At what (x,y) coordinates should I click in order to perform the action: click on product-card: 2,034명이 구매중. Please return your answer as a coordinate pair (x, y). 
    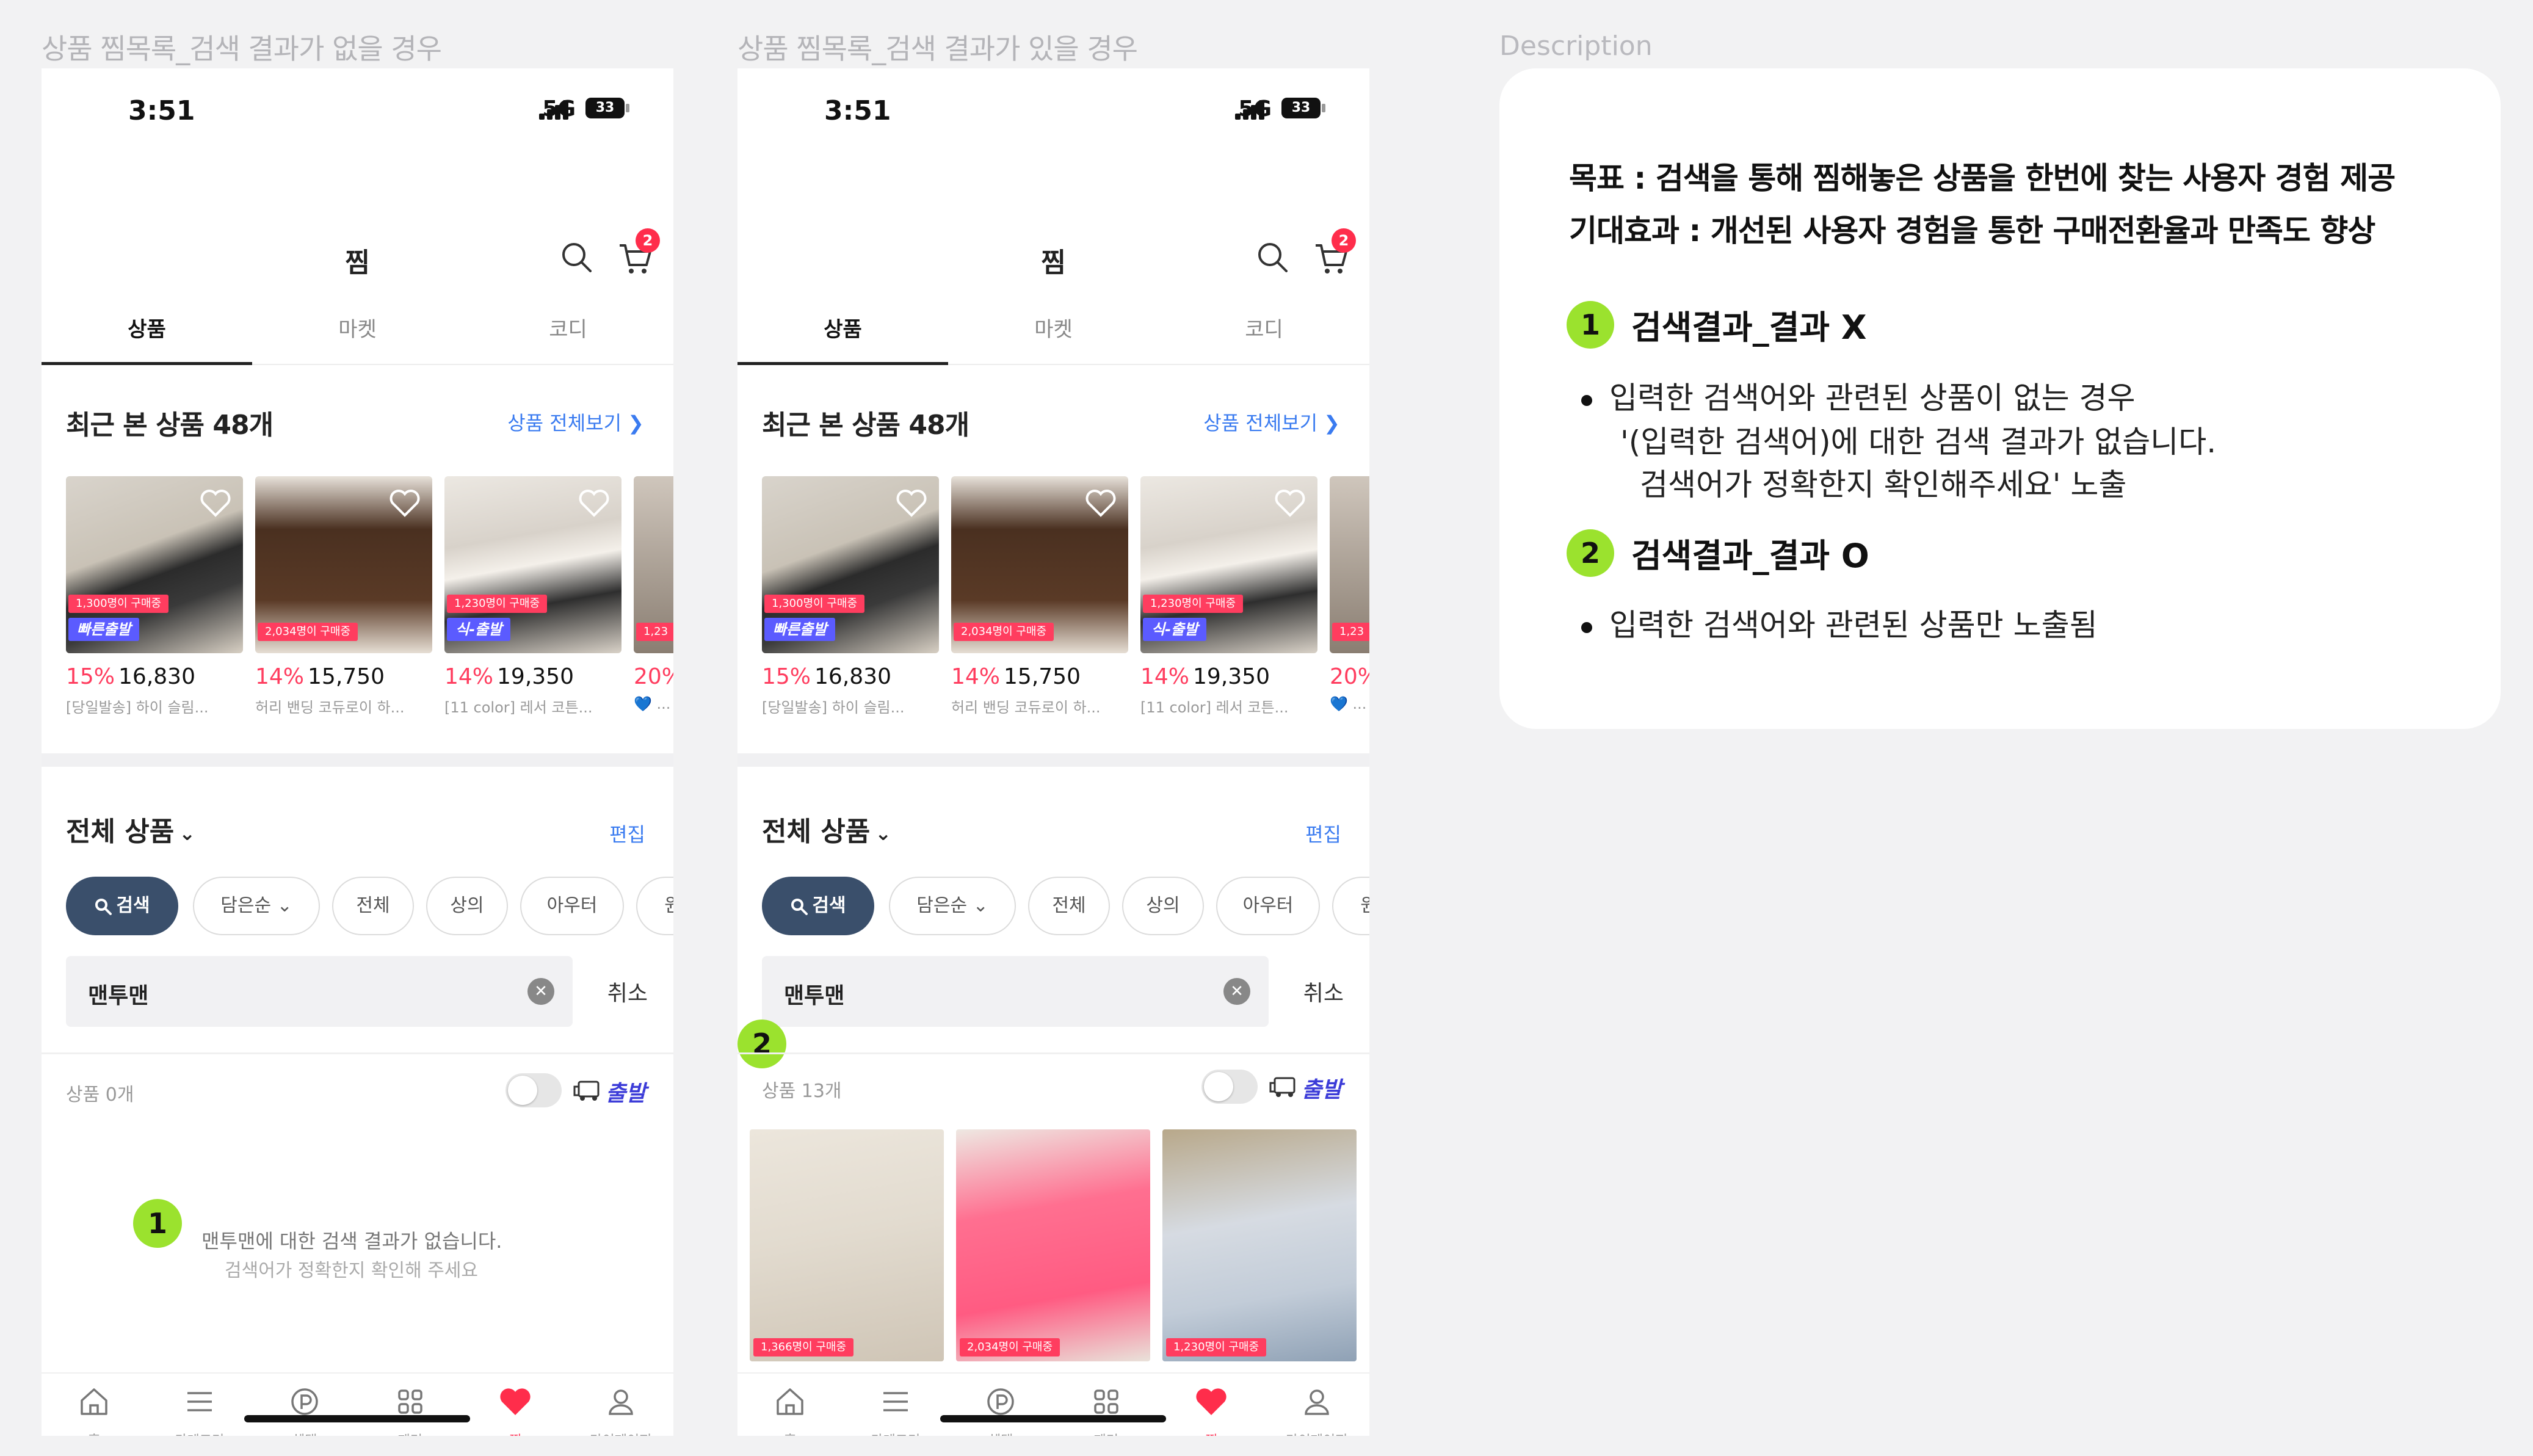
    Looking at the image, I should click on (1053, 1245).